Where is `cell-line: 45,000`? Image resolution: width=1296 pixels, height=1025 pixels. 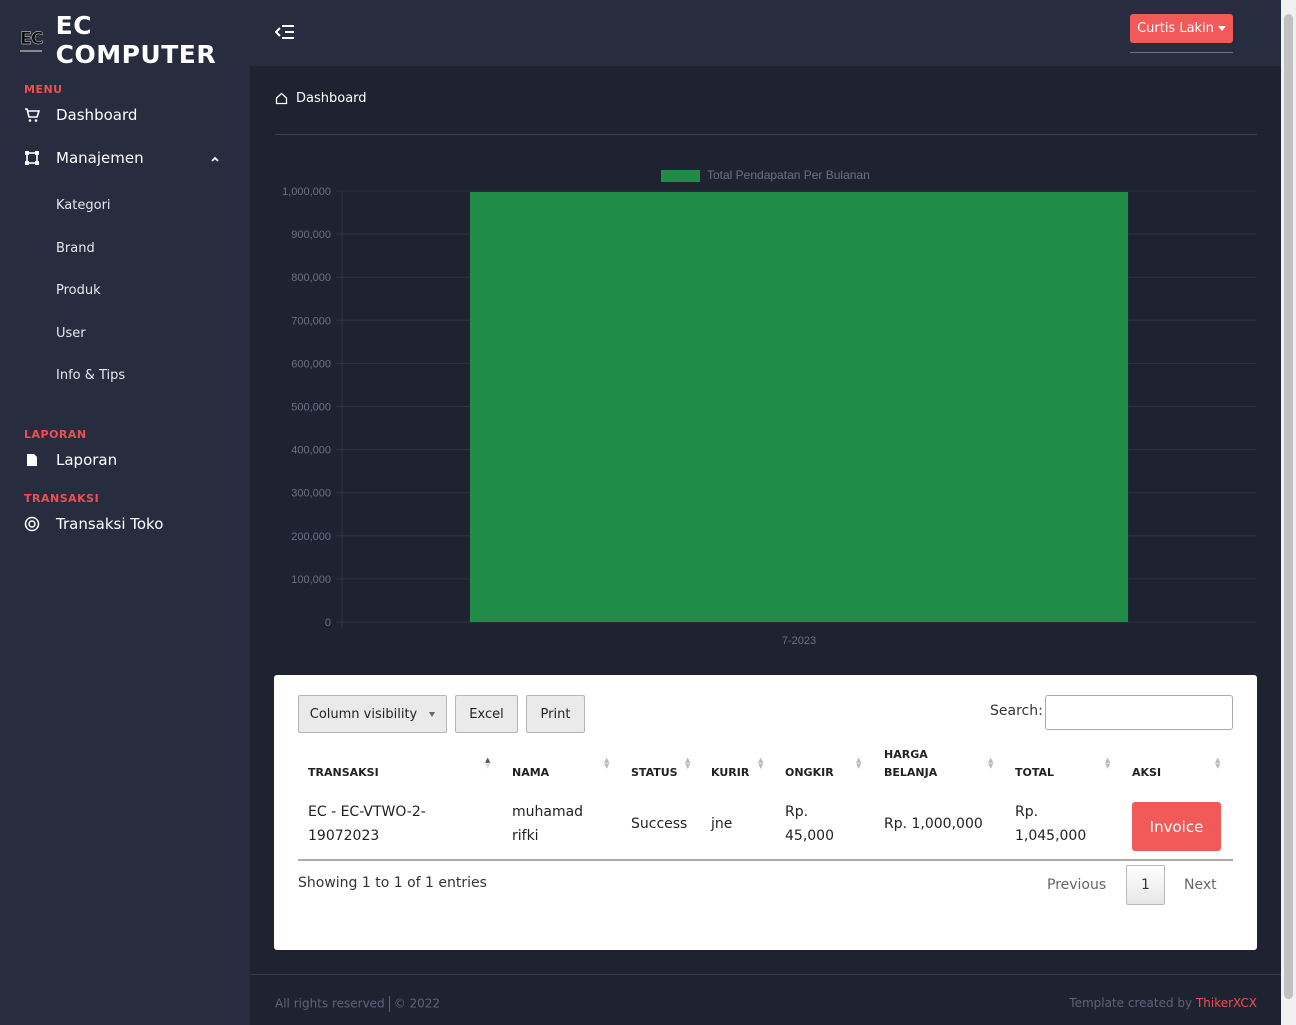
cell-line: 45,000 is located at coordinates (809, 836).